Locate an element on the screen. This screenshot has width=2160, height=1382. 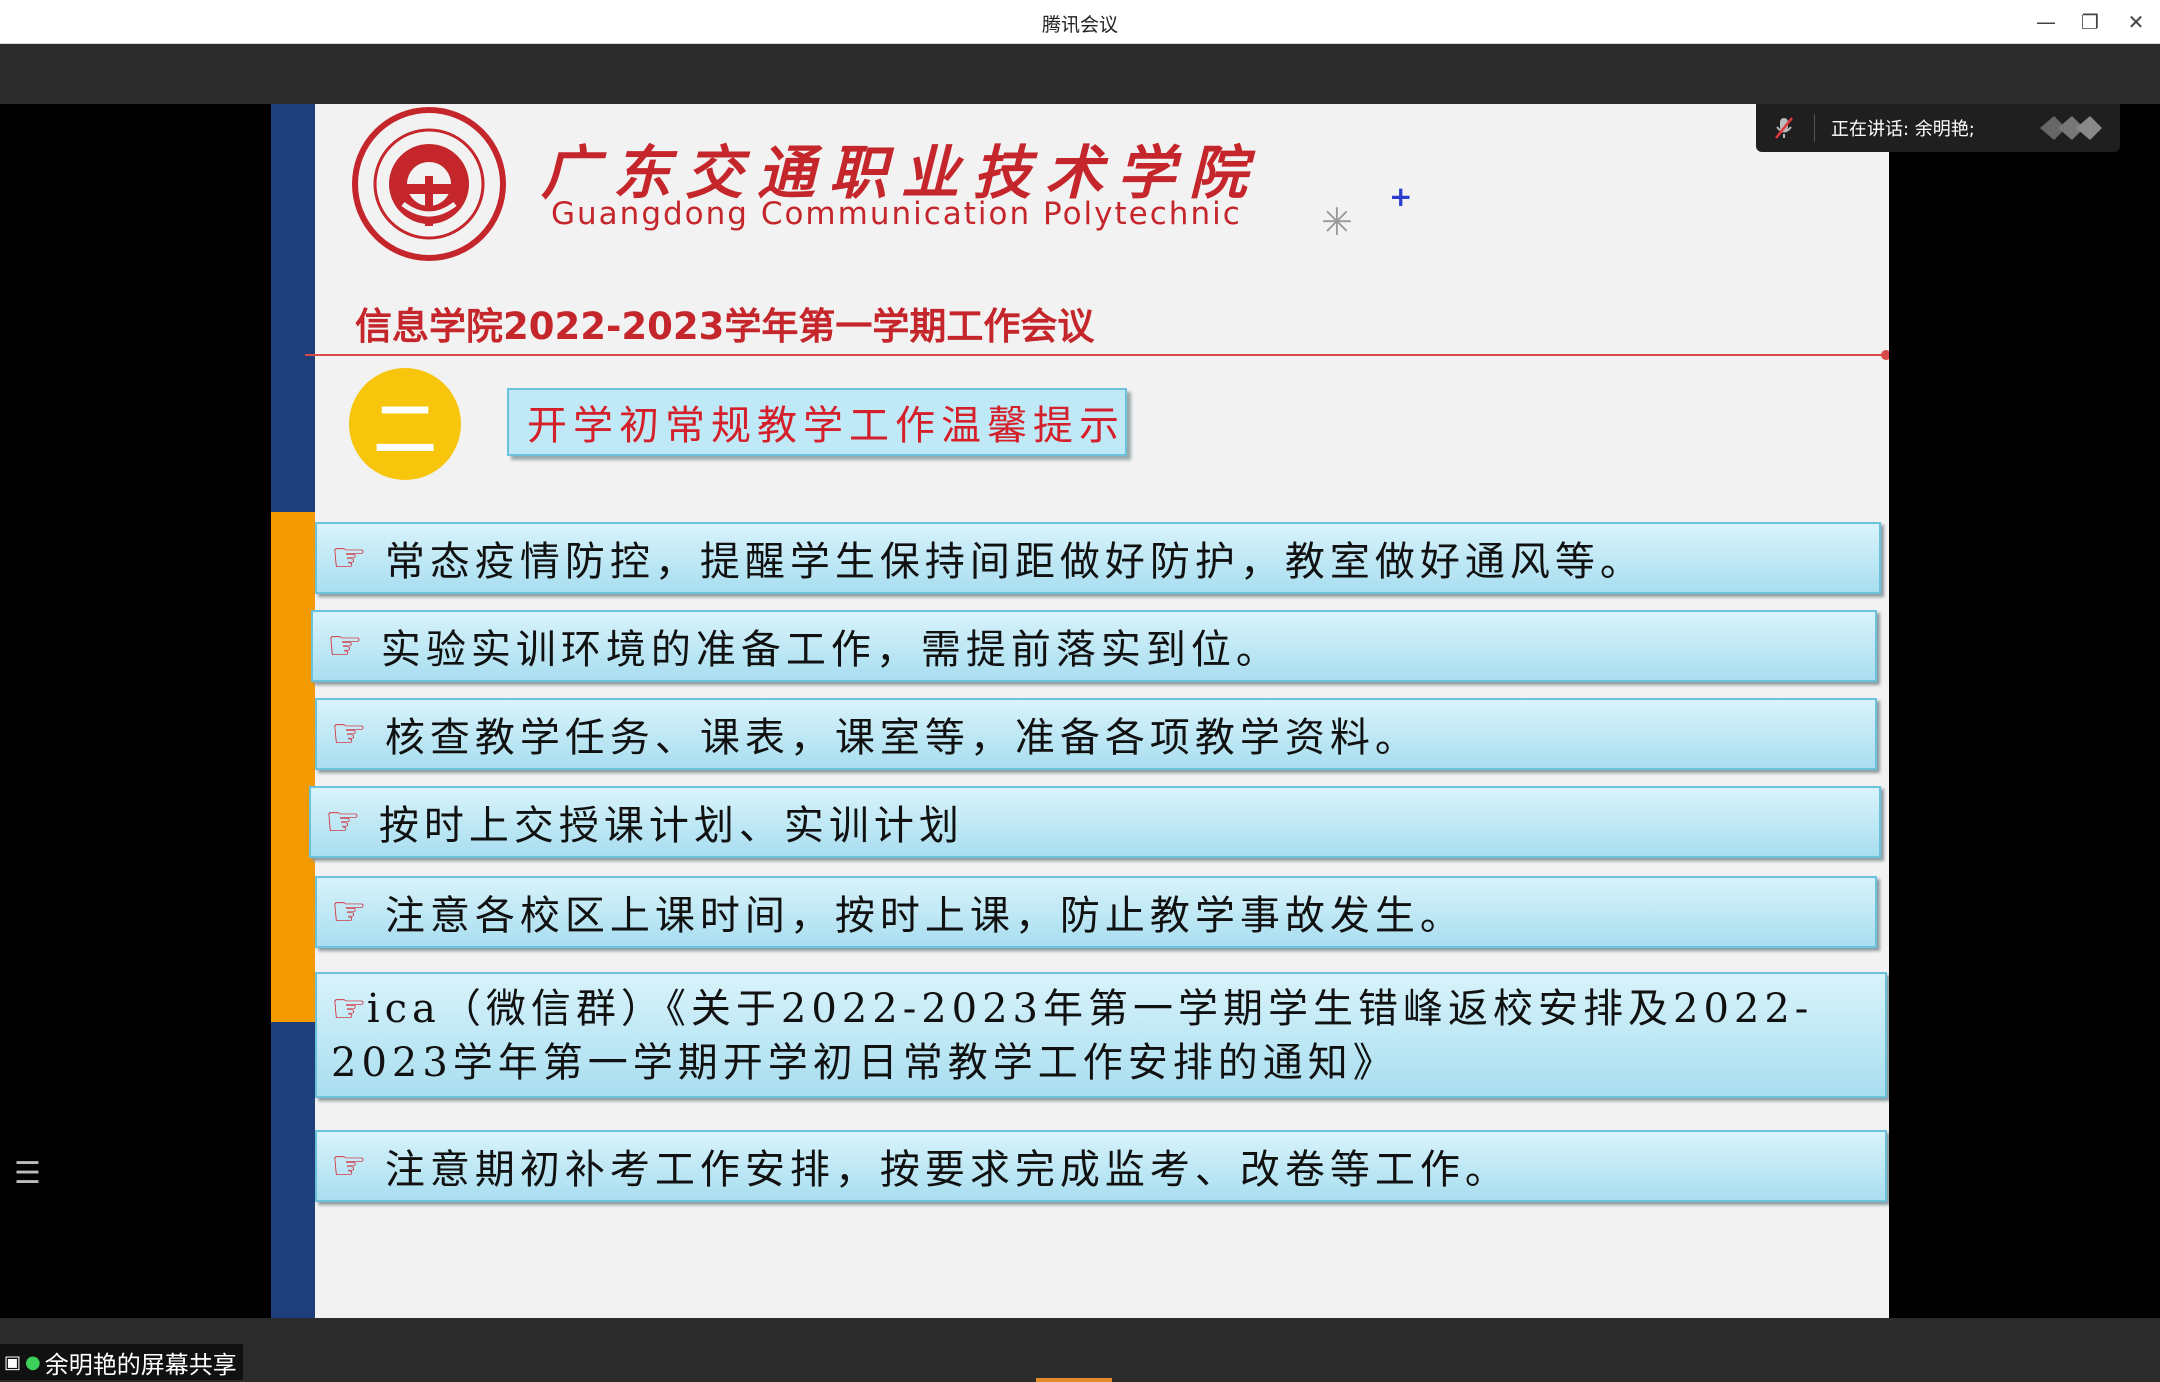
list-item-text: 注意期初补考工作安排，按要求完成监考、改卷等工作。 is located at coordinates (947, 1170).